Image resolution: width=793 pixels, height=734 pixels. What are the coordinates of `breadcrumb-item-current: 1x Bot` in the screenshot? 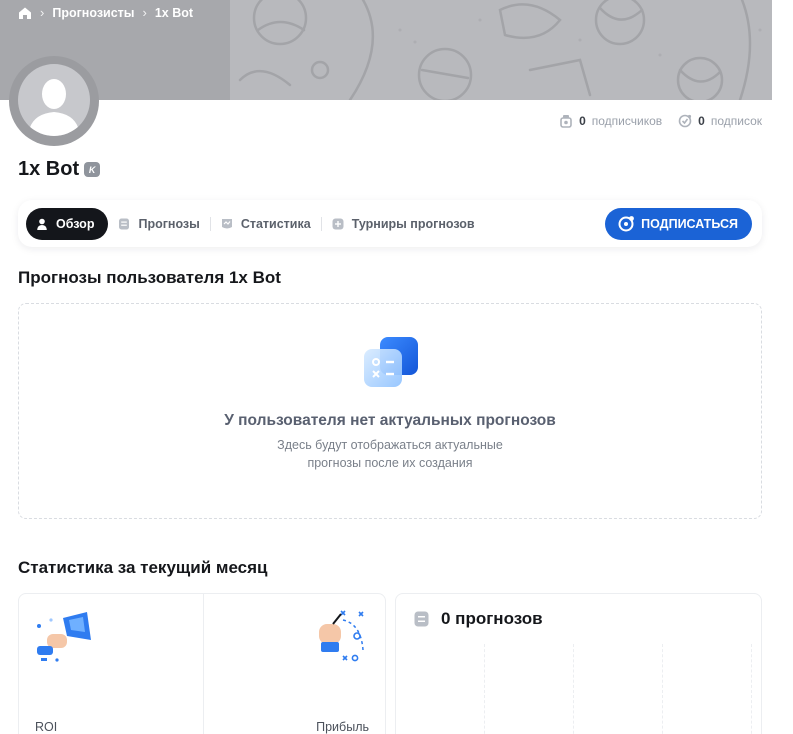 It's located at (174, 12).